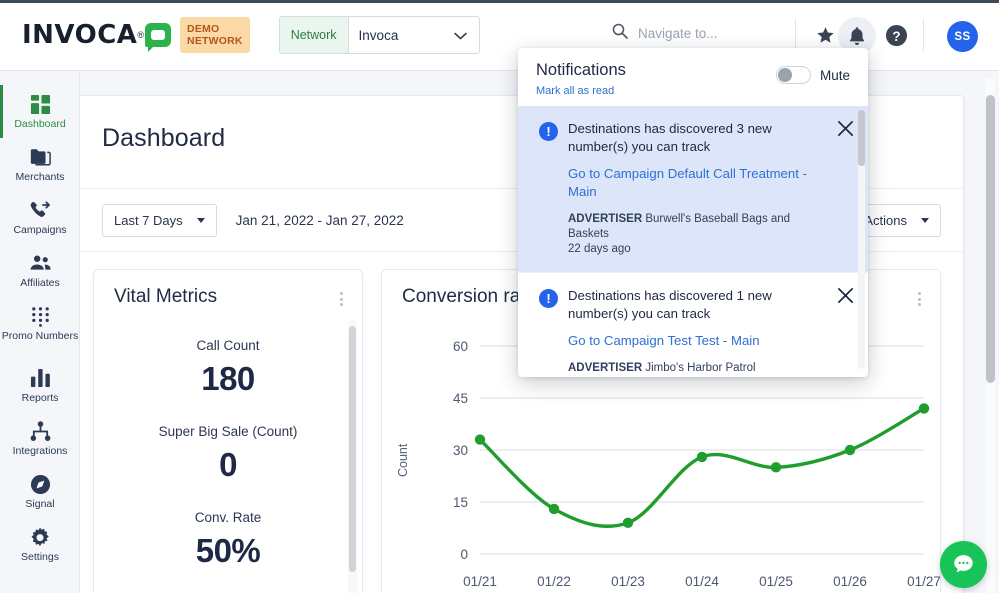  I want to click on help-icon: ?, so click(896, 35).